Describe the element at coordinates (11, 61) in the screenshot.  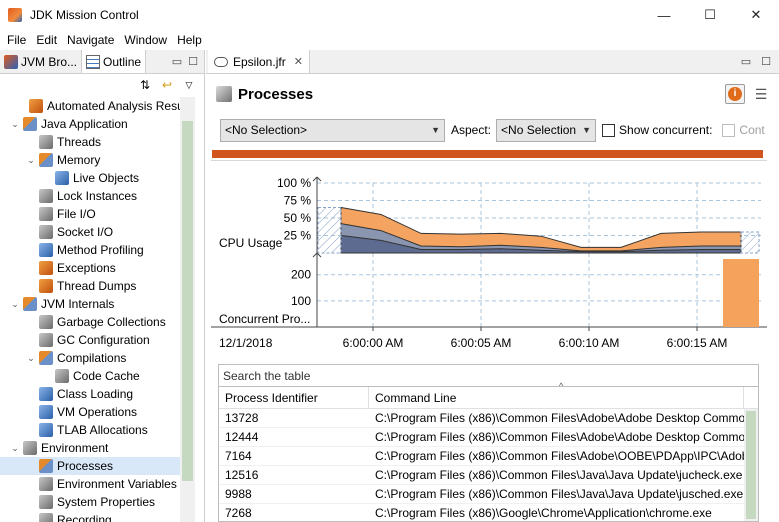
I see `jvm-browser-icon` at that location.